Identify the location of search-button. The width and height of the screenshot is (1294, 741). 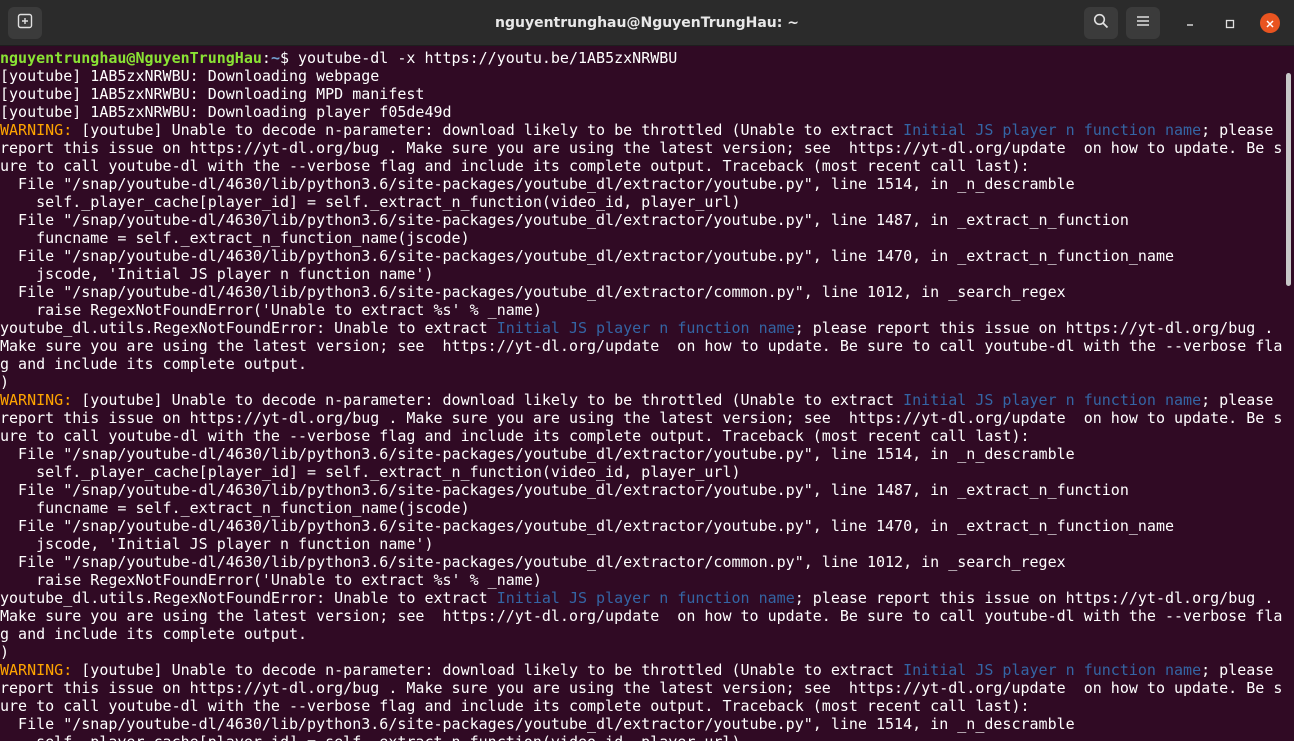
(1101, 23).